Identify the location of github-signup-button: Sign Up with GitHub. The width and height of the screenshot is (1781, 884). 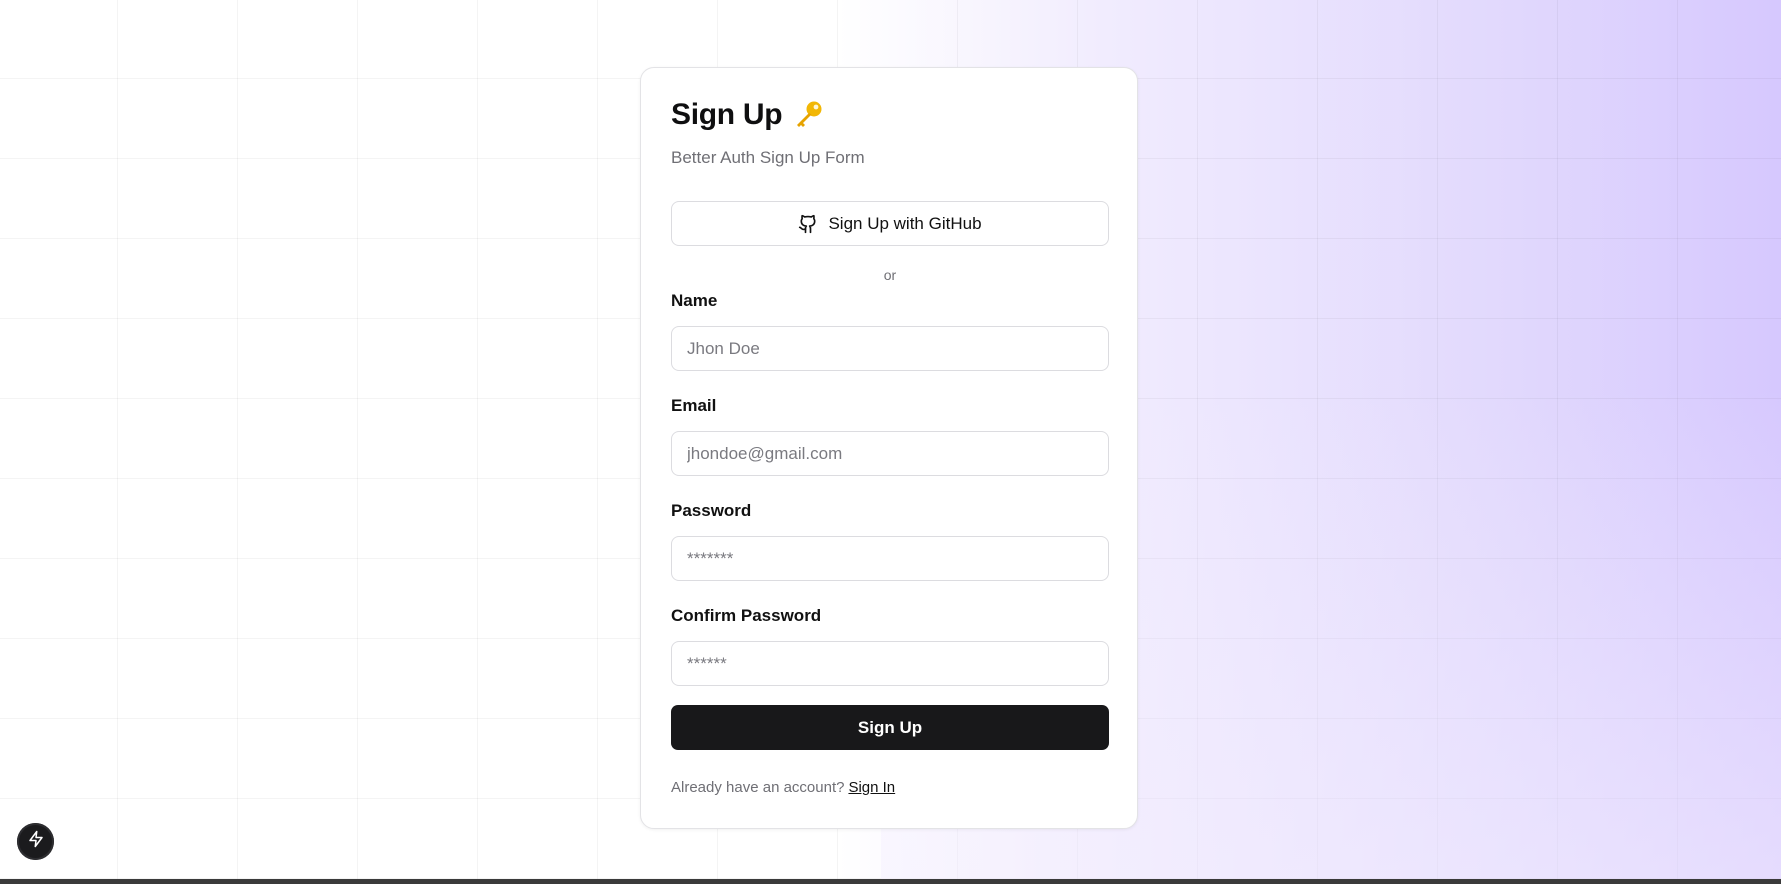
(890, 223).